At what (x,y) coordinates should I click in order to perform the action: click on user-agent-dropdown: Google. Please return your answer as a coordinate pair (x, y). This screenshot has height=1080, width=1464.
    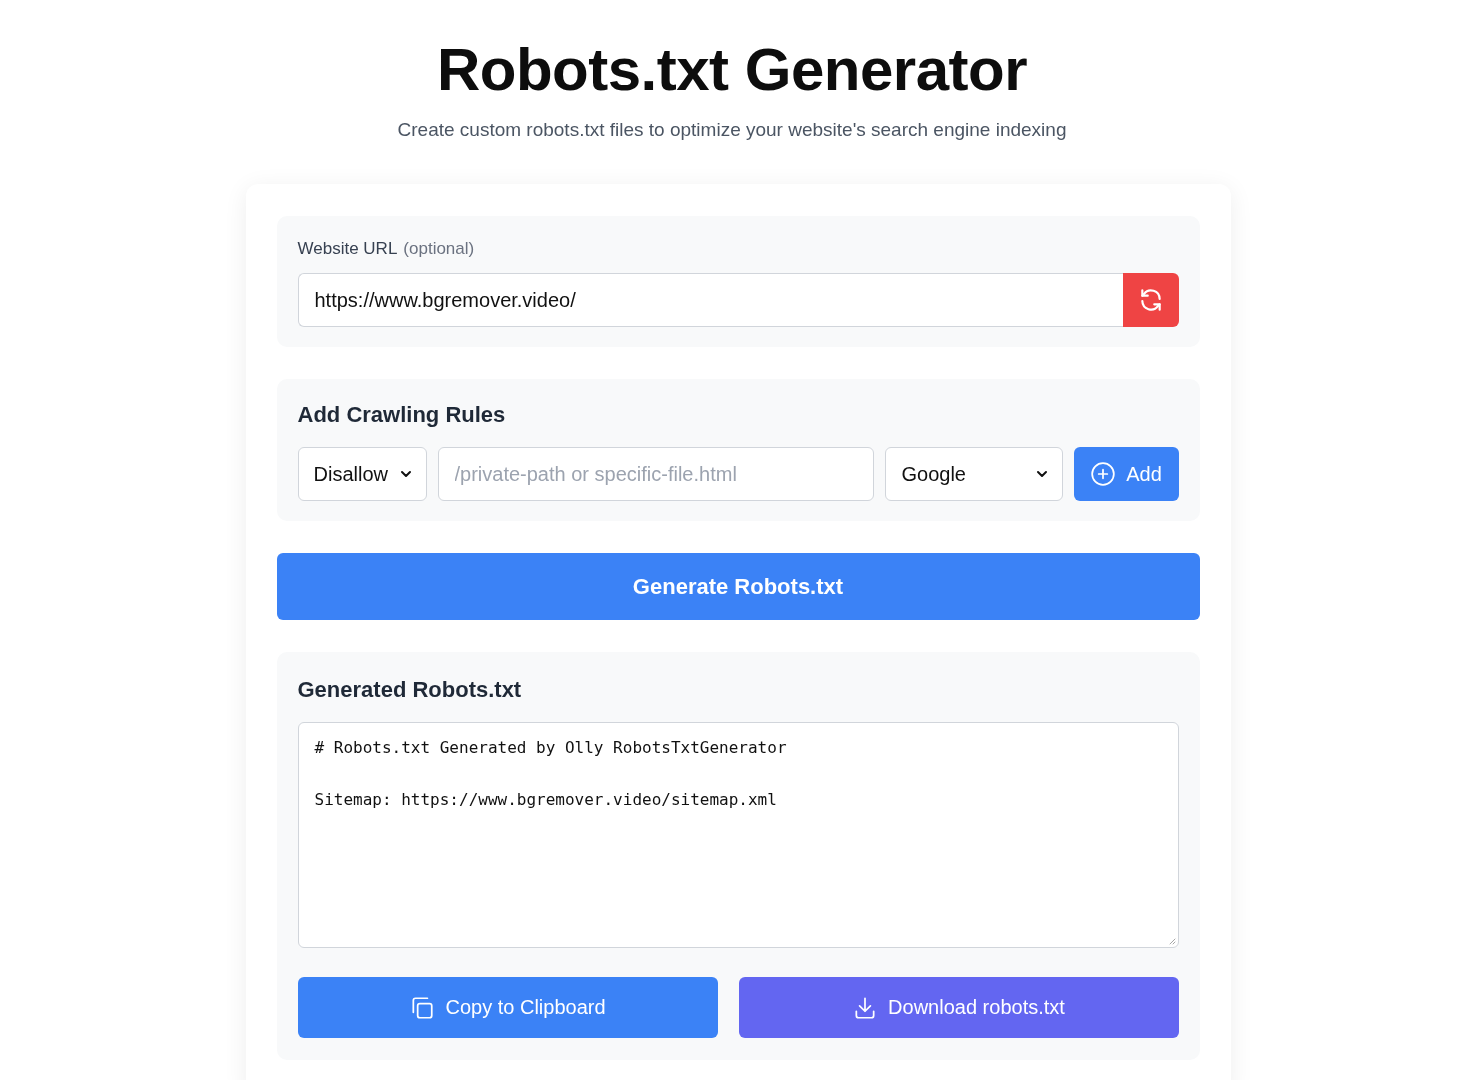
    Looking at the image, I should click on (973, 474).